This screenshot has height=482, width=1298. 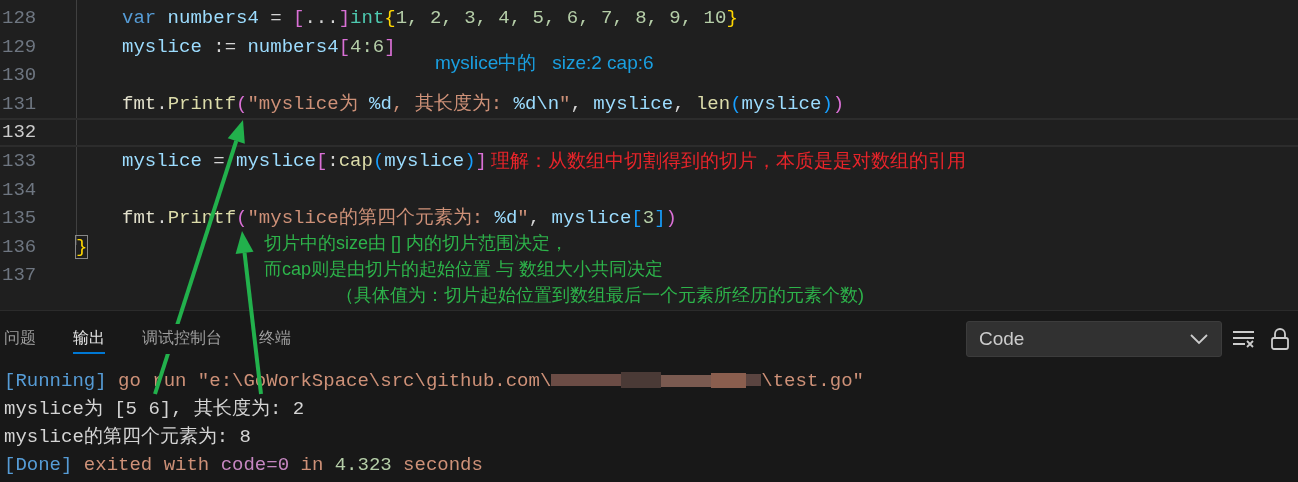 I want to click on line-number: 137, so click(x=19, y=276).